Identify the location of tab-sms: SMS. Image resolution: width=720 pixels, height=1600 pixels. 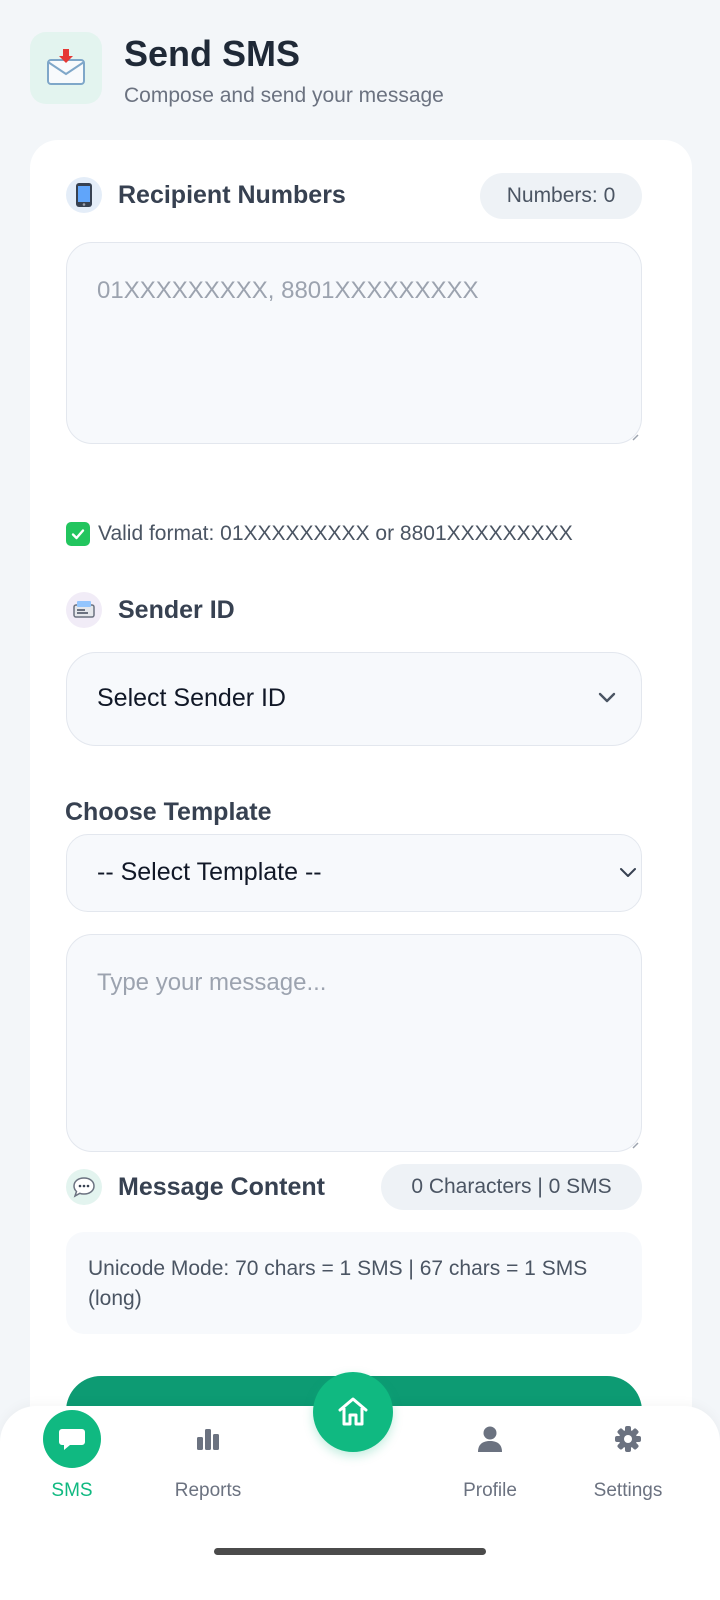
(72, 1456).